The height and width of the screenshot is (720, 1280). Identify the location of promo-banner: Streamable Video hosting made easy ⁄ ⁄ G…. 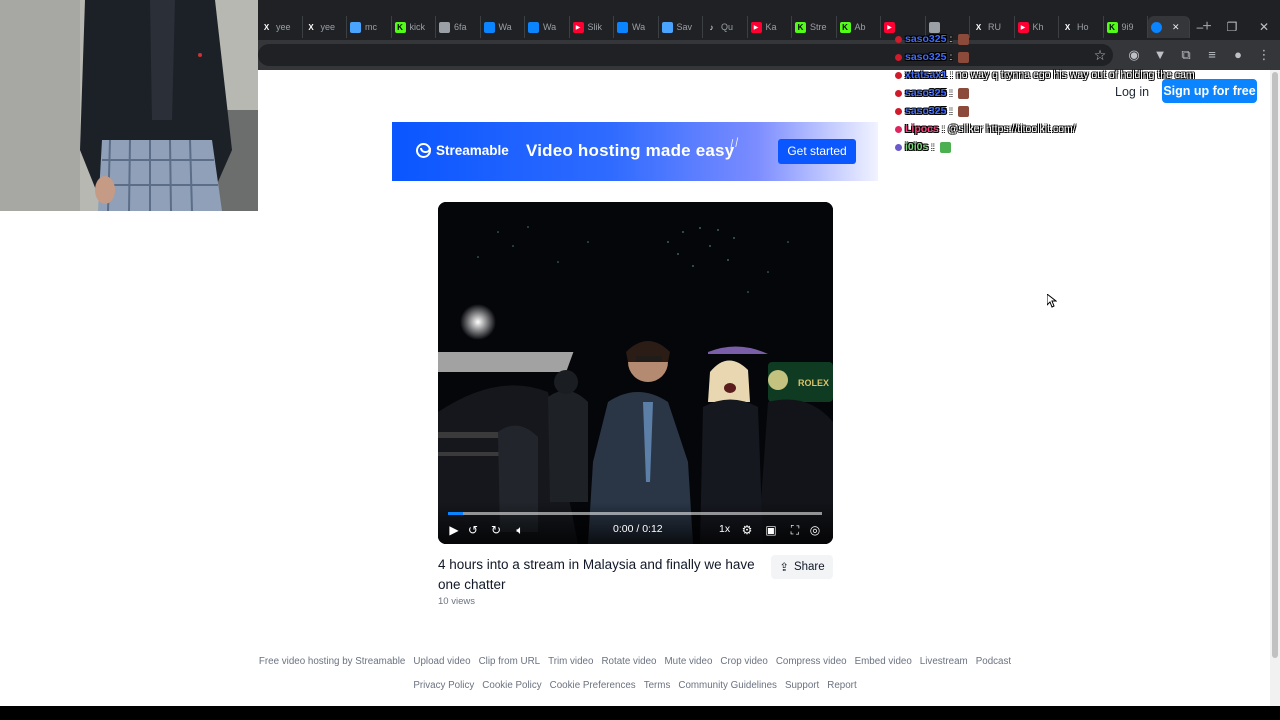
(635, 151).